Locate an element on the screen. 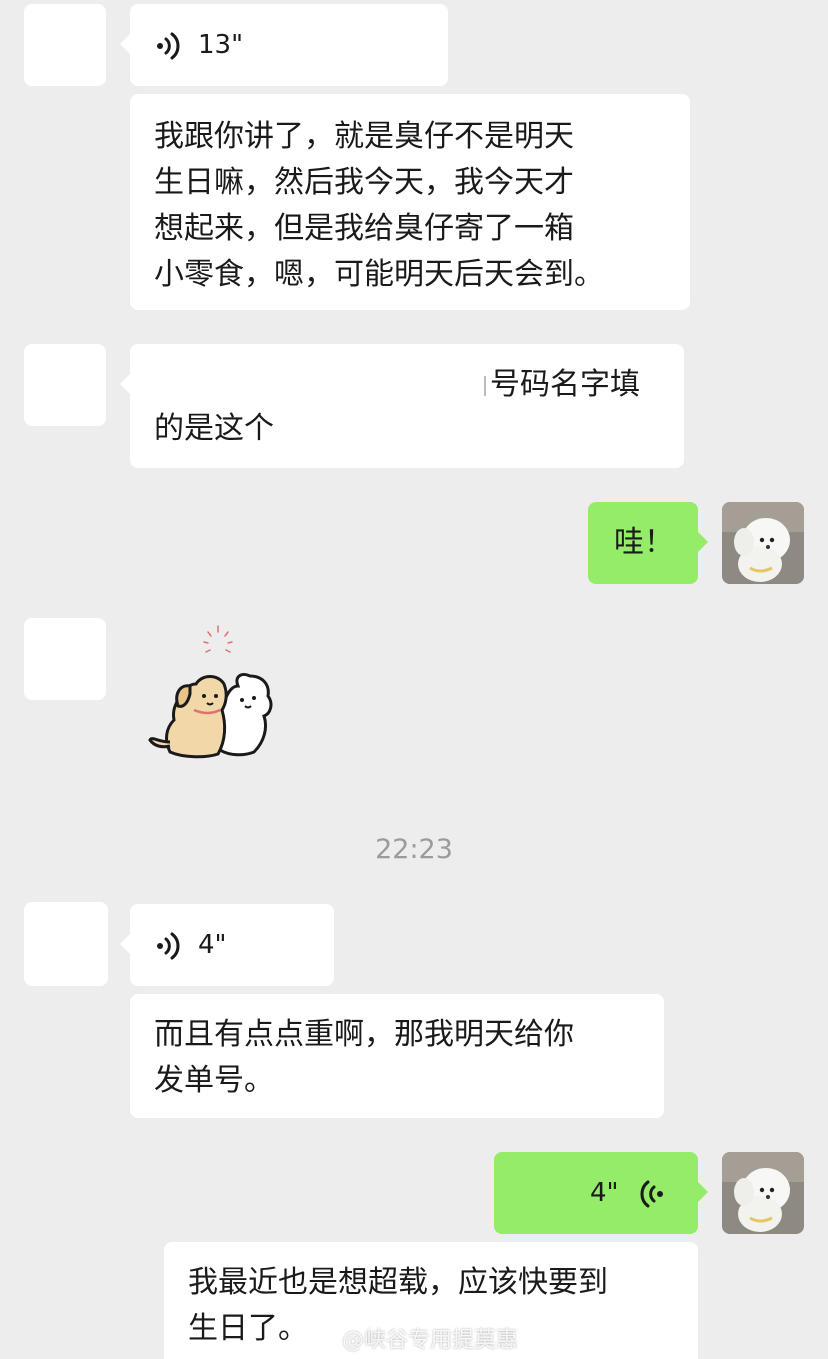 This screenshot has width=828, height=1359. voice-message-bubble: 13" is located at coordinates (284, 45).